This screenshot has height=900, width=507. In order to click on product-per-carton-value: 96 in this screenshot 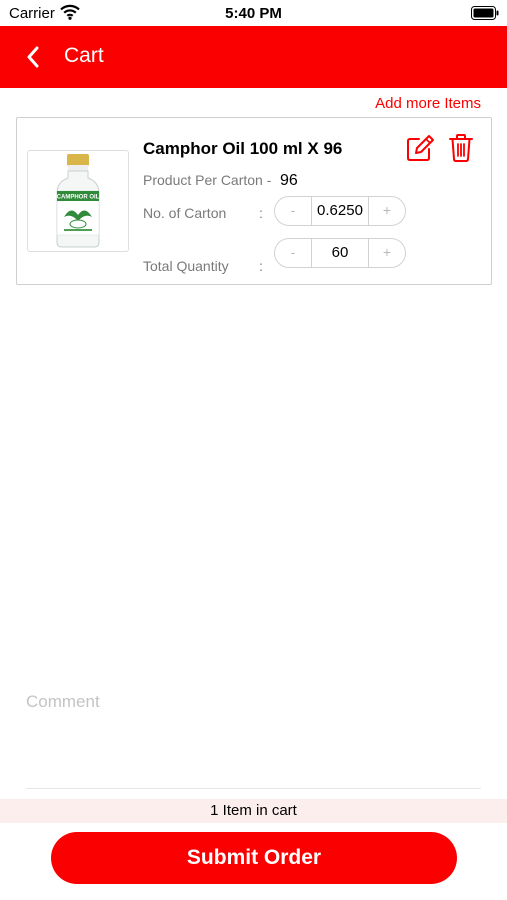, I will do `click(289, 180)`.